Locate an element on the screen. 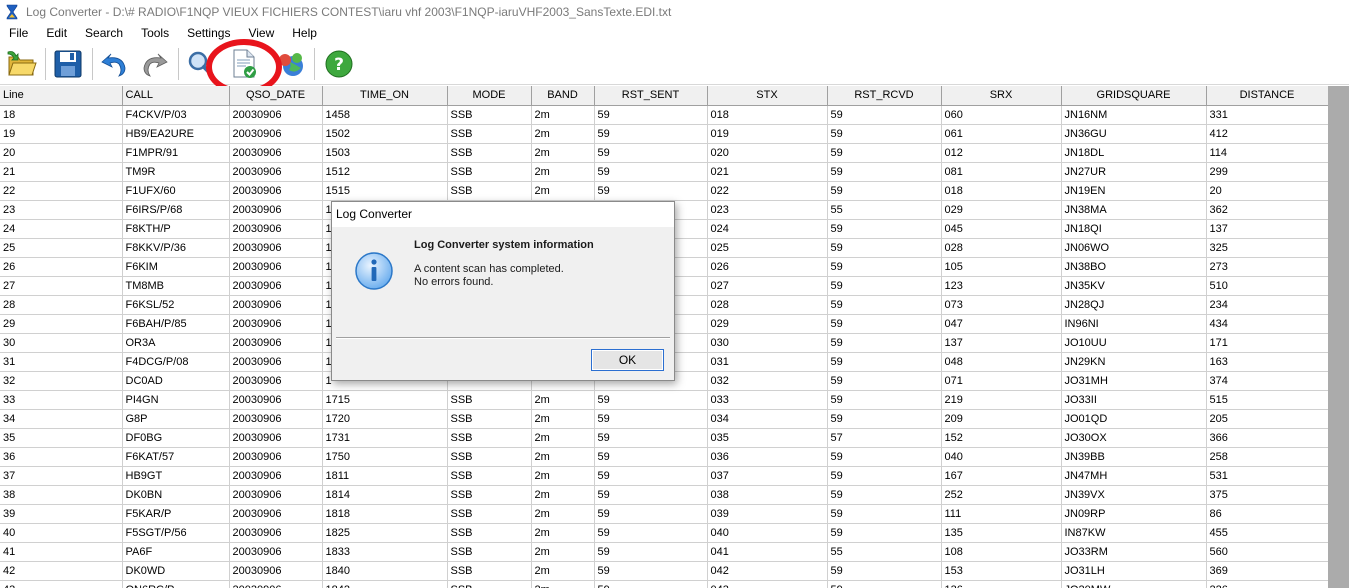 Image resolution: width=1349 pixels, height=588 pixels. table-cell: JN35KV is located at coordinates (1134, 286).